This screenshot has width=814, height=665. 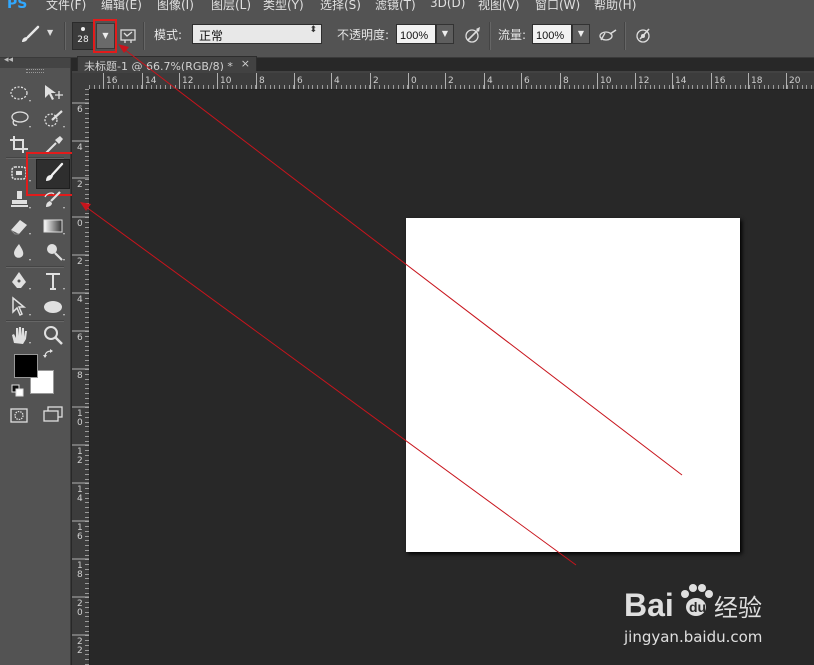 I want to click on baidu-jingyan-watermark: Bai du 经验 jingyan.baidu.com, so click(x=692, y=615).